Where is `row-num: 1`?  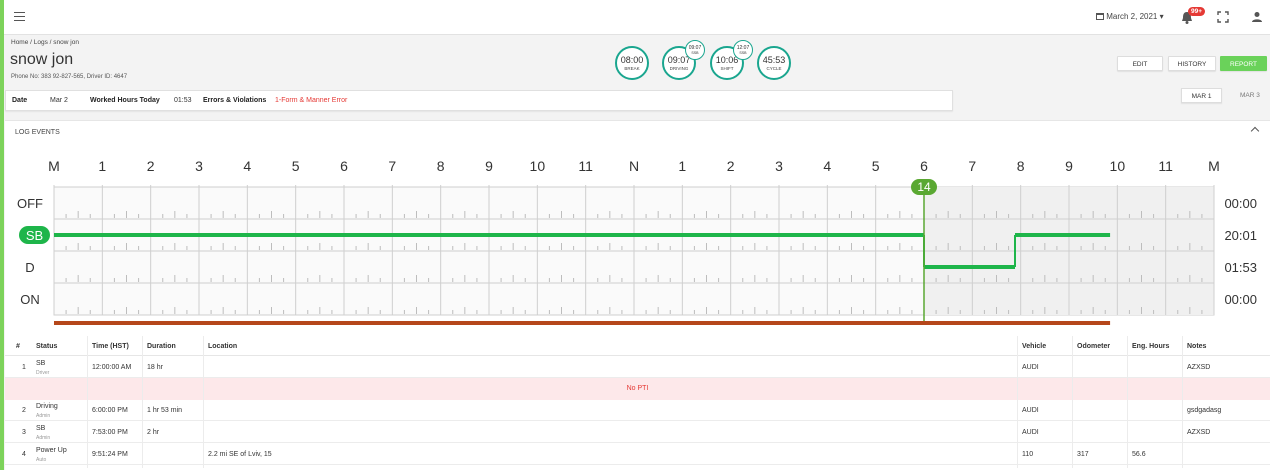 row-num: 1 is located at coordinates (24, 367).